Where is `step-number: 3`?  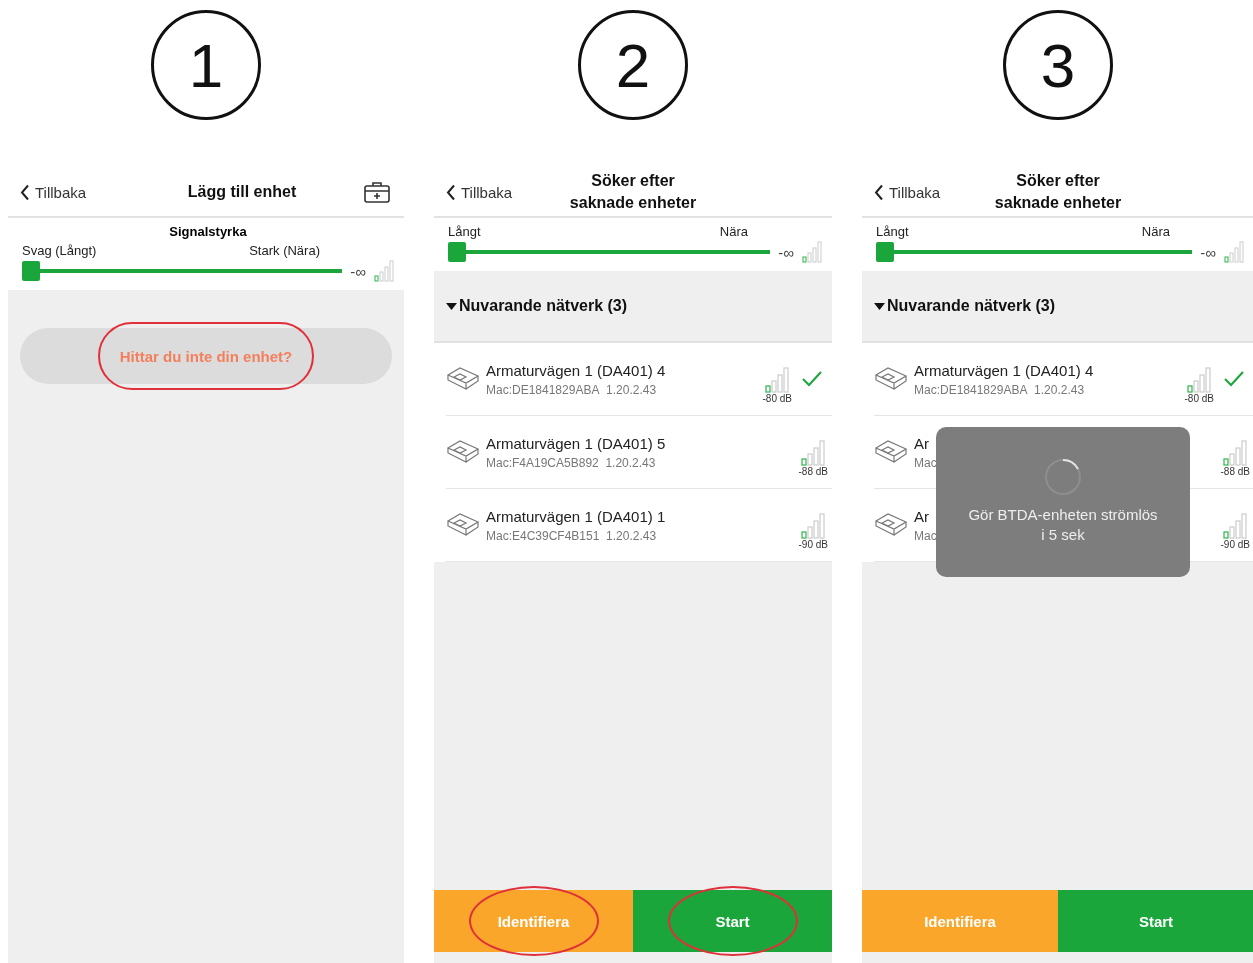 step-number: 3 is located at coordinates (1058, 65).